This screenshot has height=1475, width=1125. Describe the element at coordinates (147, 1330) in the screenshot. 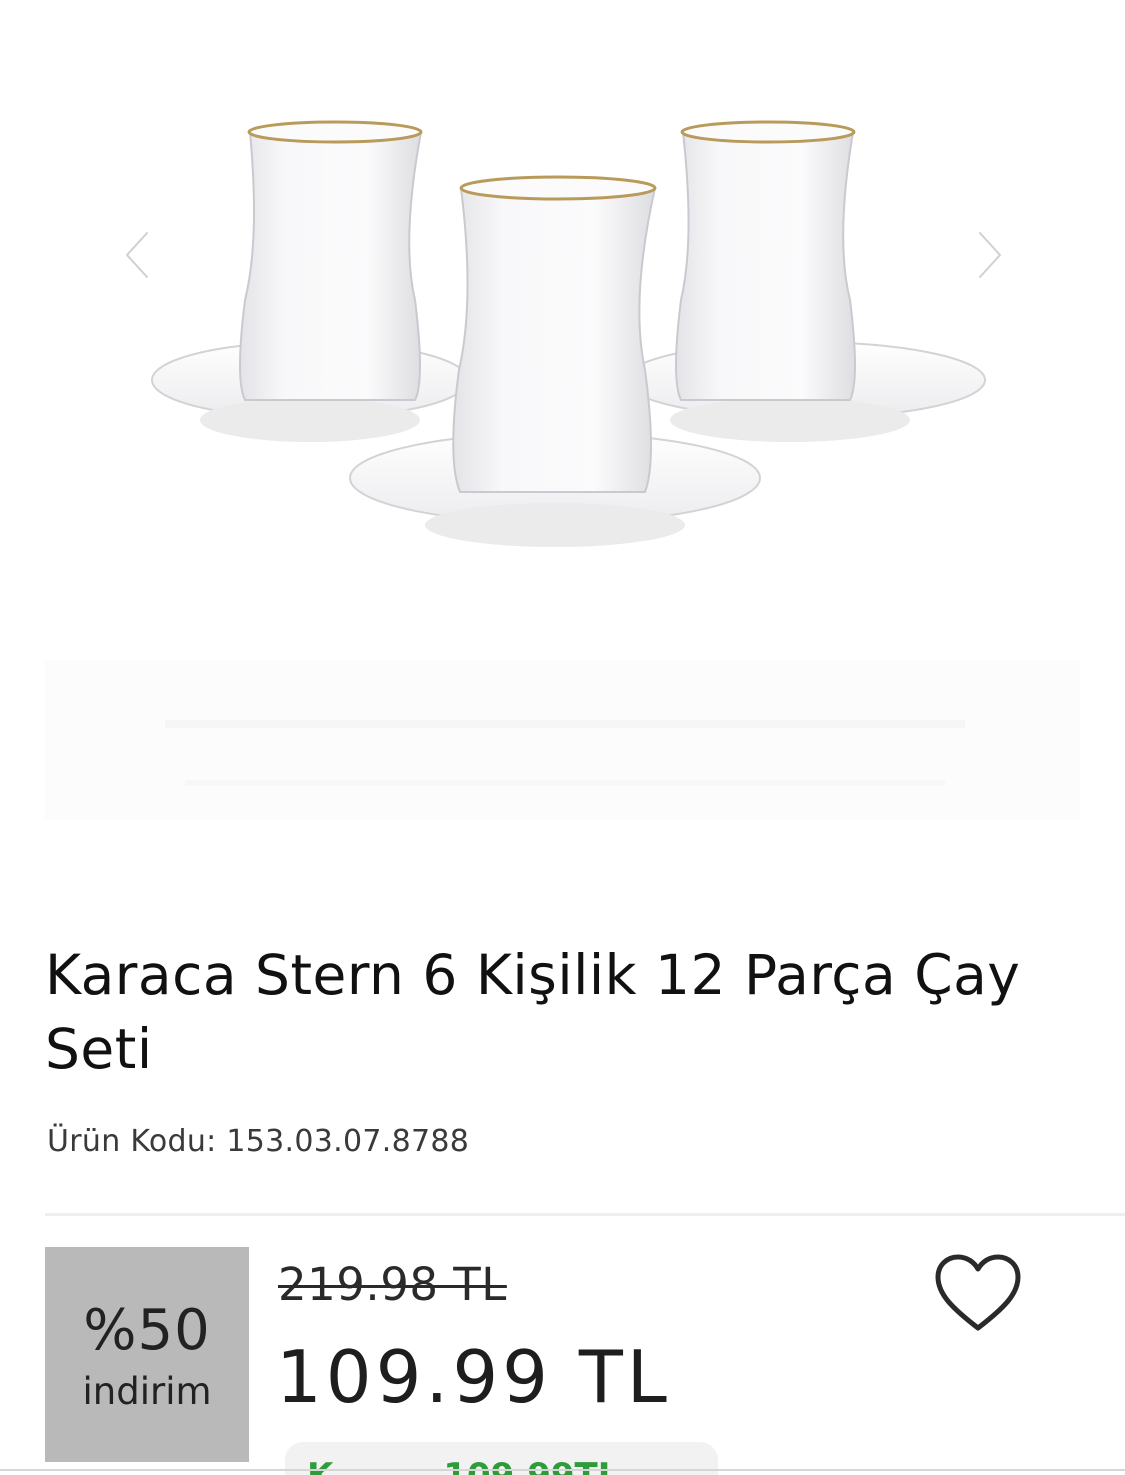

I see `discount-percent: %50` at that location.